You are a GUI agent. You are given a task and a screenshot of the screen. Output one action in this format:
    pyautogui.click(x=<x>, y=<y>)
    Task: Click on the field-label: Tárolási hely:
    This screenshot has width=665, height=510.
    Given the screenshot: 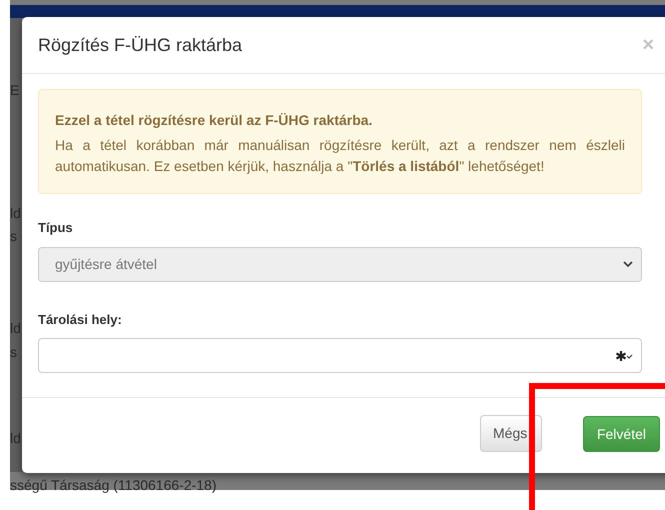 What is the action you would take?
    pyautogui.click(x=80, y=319)
    